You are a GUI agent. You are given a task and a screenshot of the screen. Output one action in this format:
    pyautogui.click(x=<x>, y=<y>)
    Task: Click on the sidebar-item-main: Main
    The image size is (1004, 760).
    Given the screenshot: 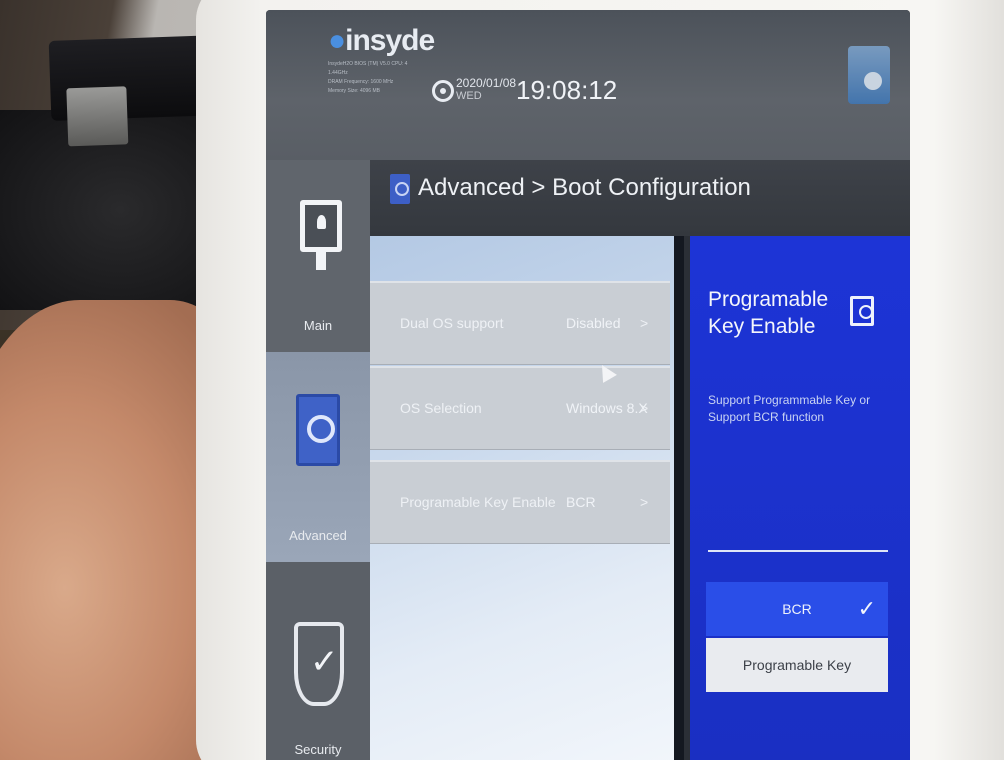 What is the action you would take?
    pyautogui.click(x=318, y=256)
    